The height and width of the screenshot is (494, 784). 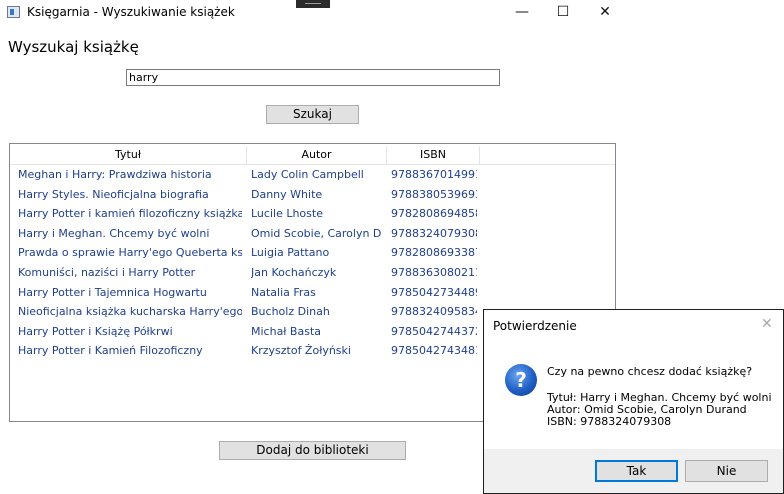 What do you see at coordinates (286, 331) in the screenshot?
I see `cell-author: Michał Basta` at bounding box center [286, 331].